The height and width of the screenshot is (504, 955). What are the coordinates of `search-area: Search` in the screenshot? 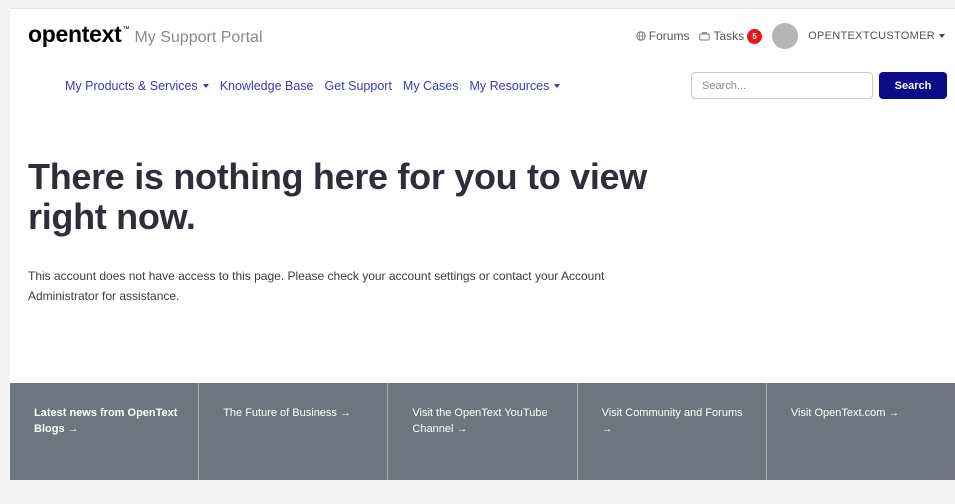 It's located at (819, 85).